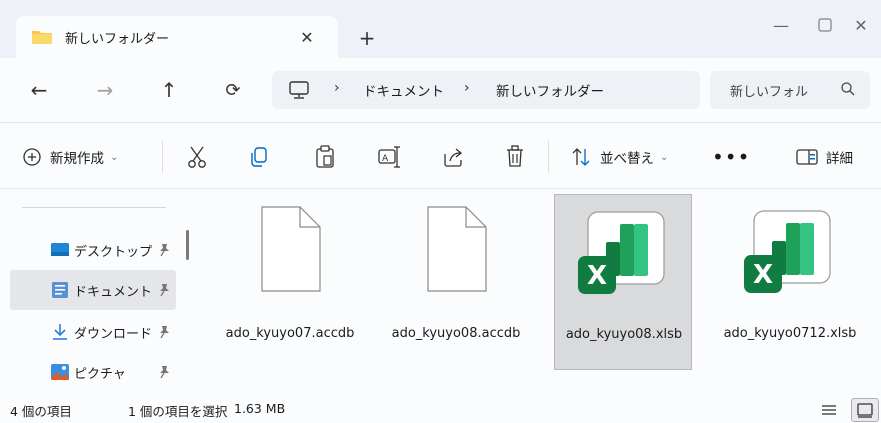 This screenshot has width=881, height=423. Describe the element at coordinates (233, 90) in the screenshot. I see `refresh-icon: ⟳` at that location.